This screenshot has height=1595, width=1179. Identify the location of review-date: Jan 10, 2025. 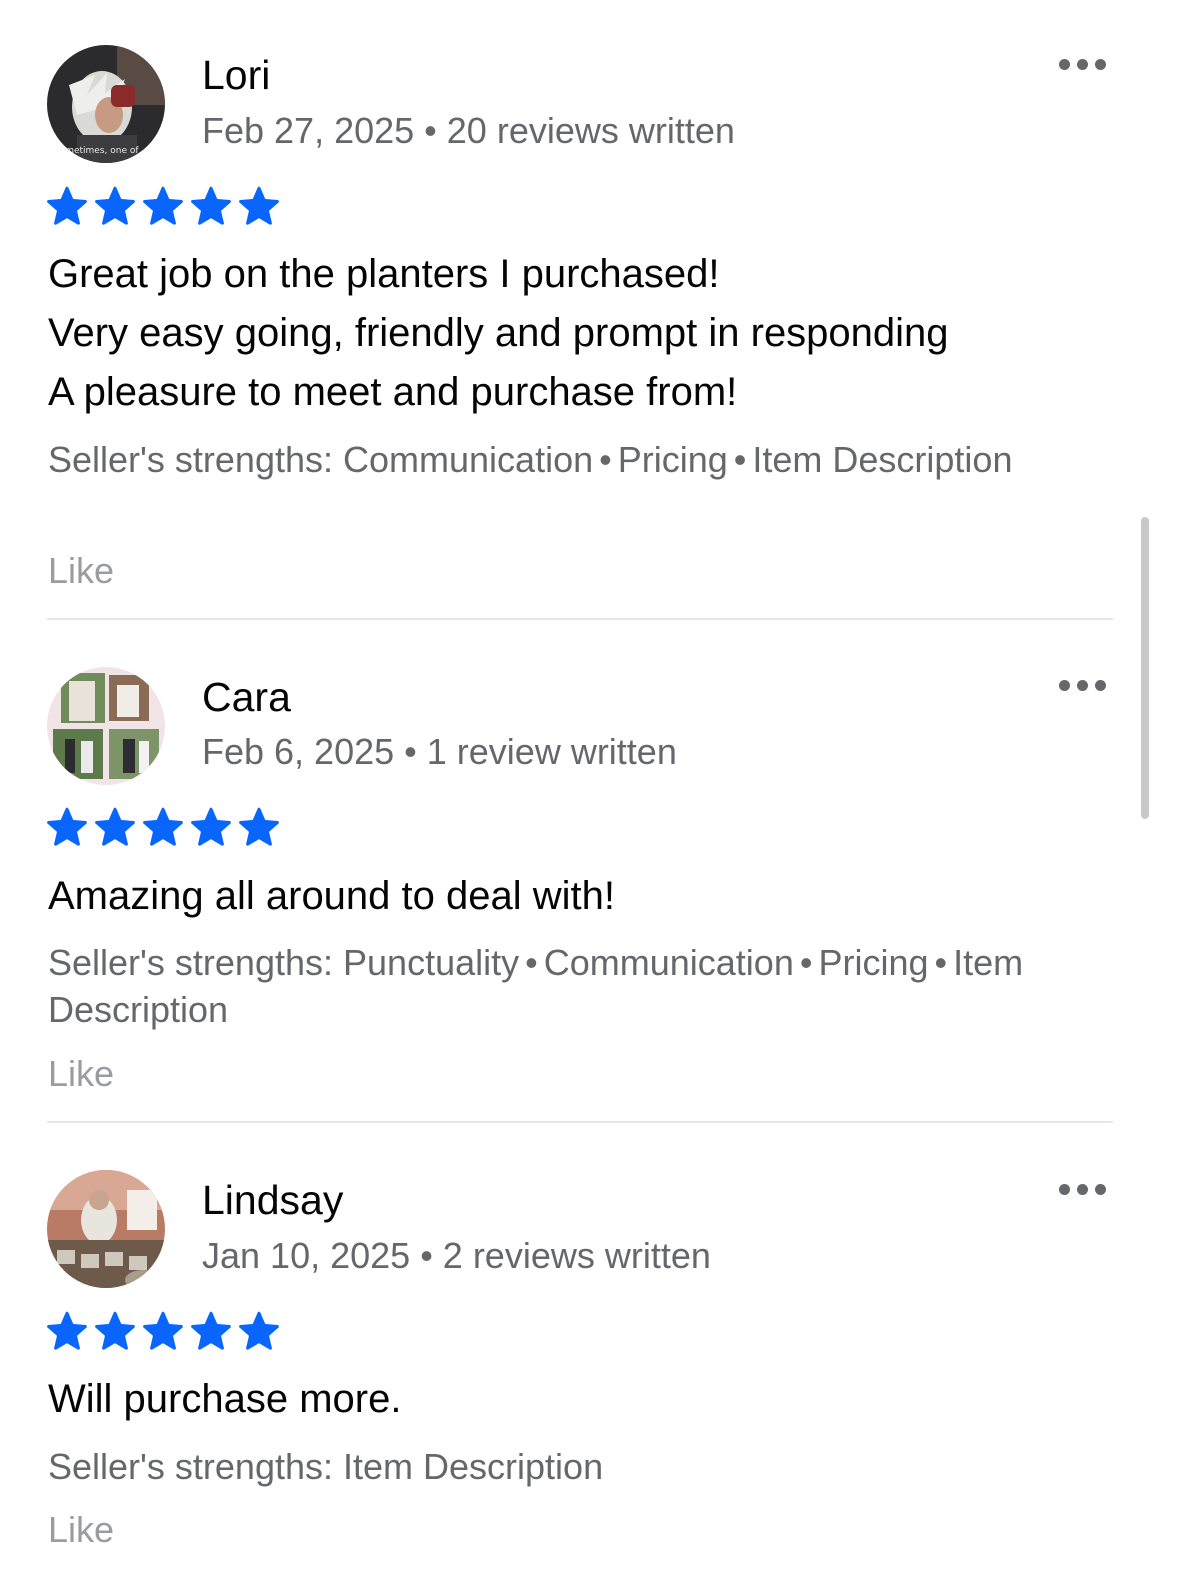
(306, 1255).